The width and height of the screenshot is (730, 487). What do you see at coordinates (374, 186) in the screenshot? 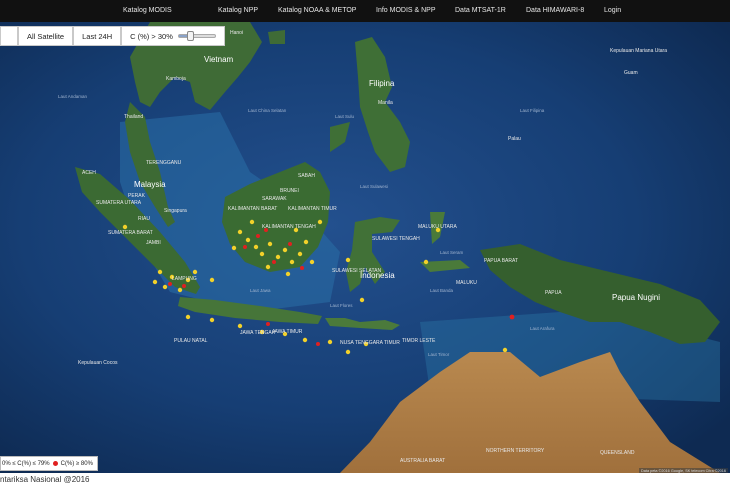
I see `label-laut-sulawesi: Laut Sulawesi` at bounding box center [374, 186].